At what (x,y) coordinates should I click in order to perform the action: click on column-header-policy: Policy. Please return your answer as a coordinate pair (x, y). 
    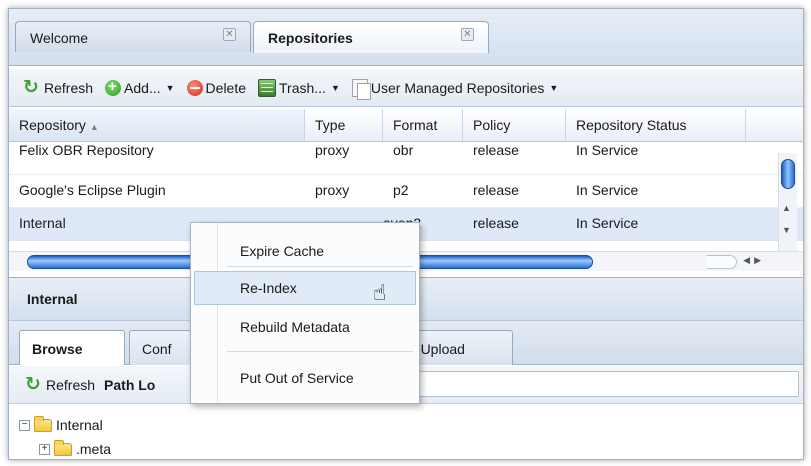
    Looking at the image, I should click on (514, 125).